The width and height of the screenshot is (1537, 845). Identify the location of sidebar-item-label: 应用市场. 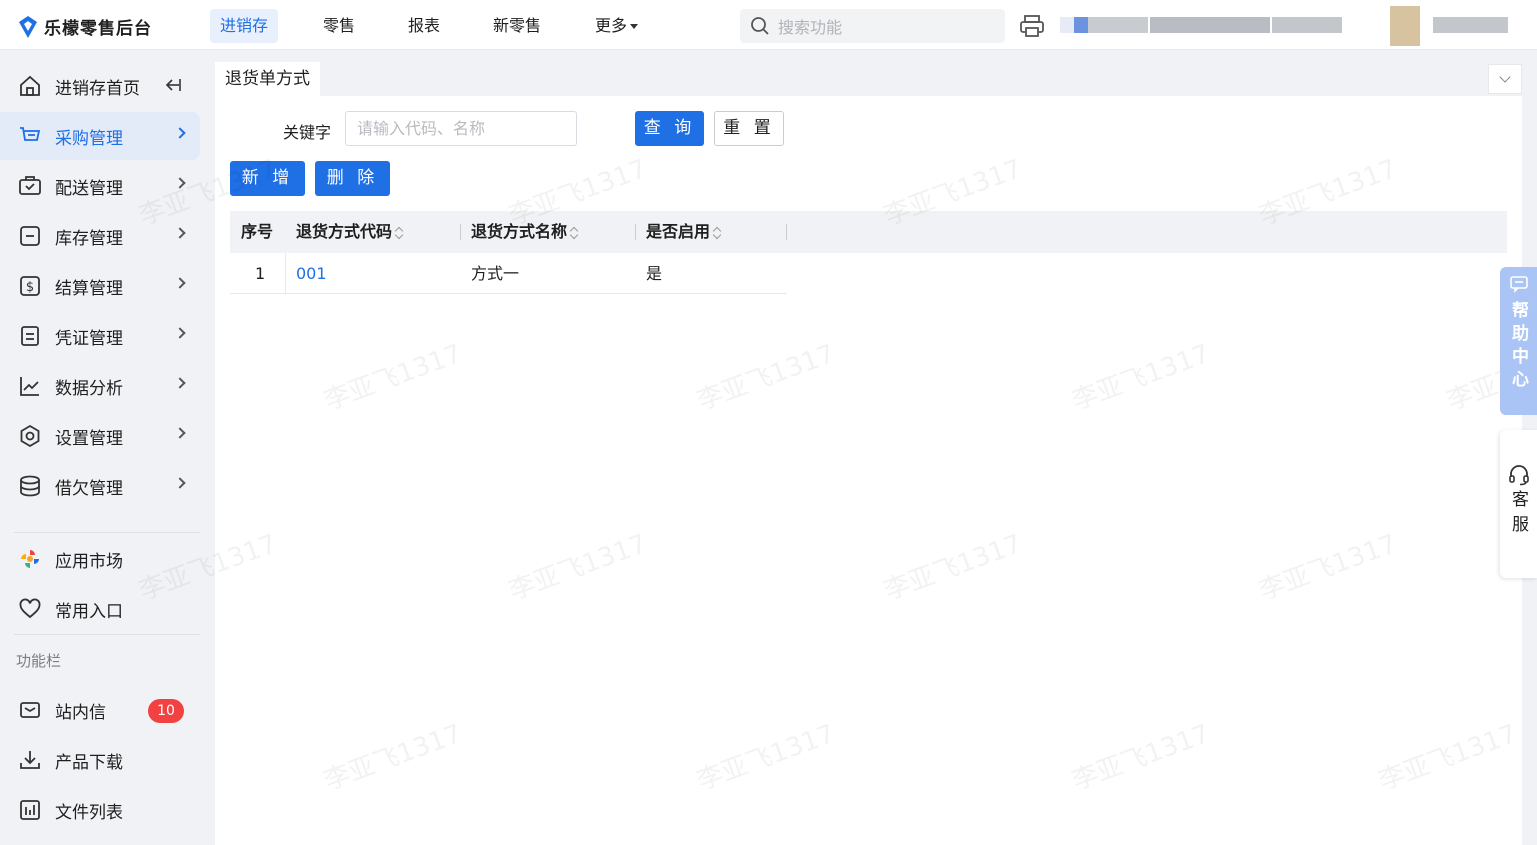
(89, 561).